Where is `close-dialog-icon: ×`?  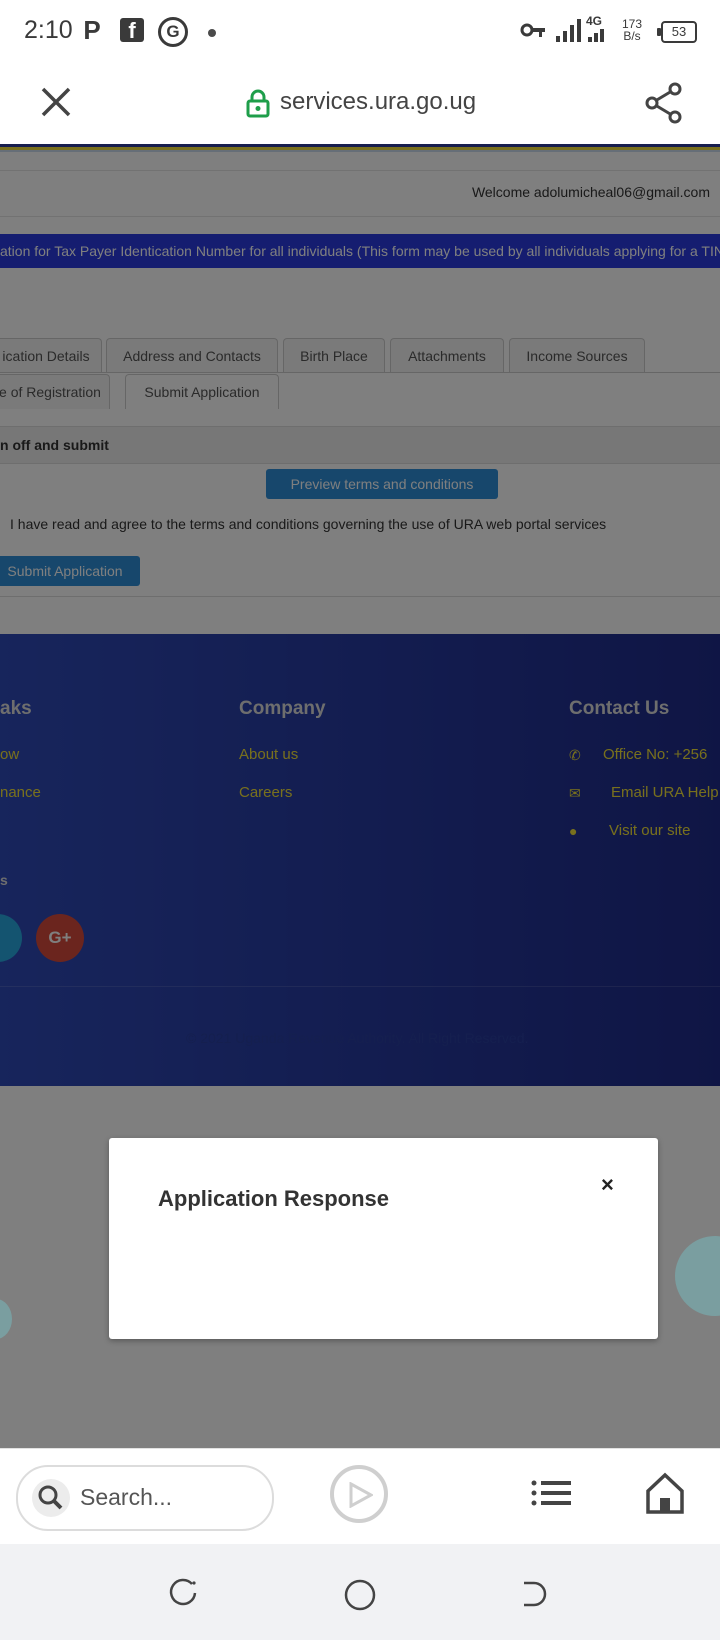 close-dialog-icon: × is located at coordinates (607, 1185).